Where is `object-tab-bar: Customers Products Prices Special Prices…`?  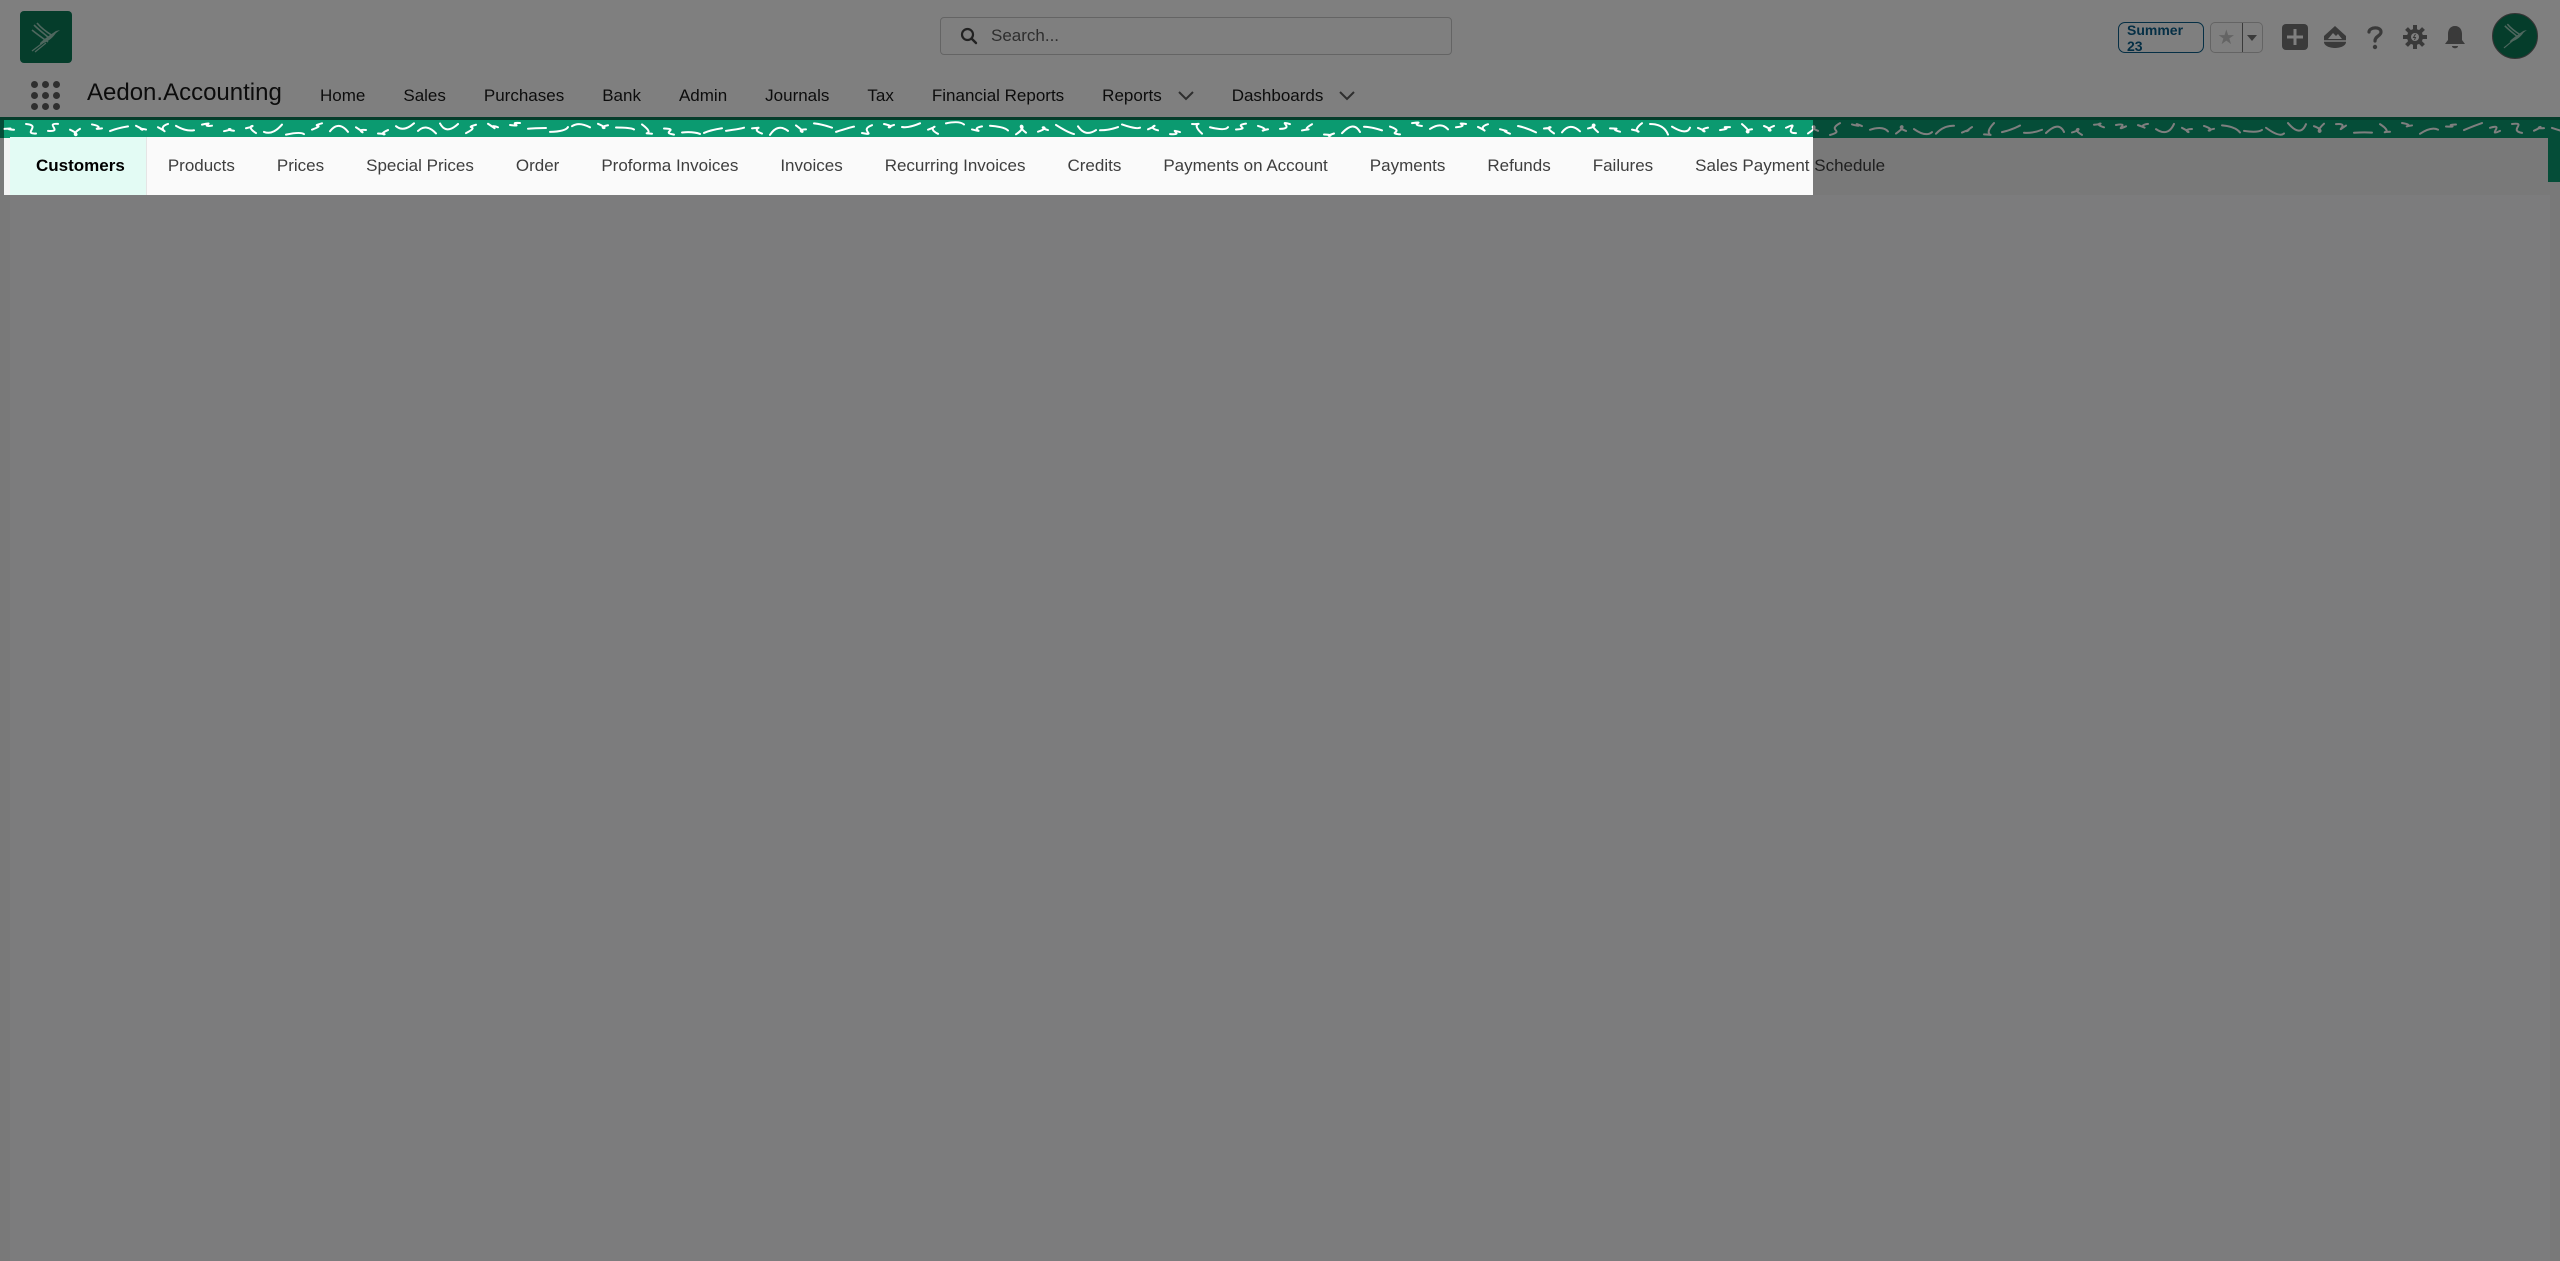 object-tab-bar: Customers Products Prices Special Prices… is located at coordinates (947, 166).